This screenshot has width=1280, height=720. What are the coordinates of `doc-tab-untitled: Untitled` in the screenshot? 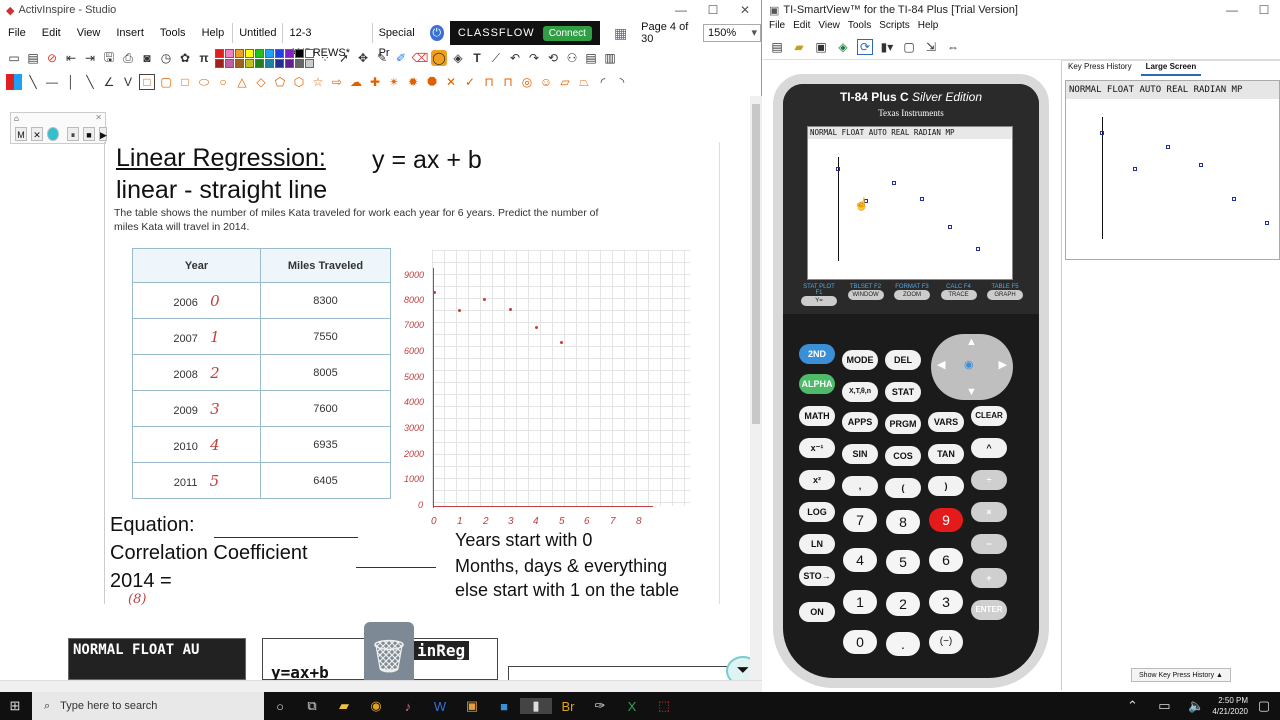 It's located at (257, 33).